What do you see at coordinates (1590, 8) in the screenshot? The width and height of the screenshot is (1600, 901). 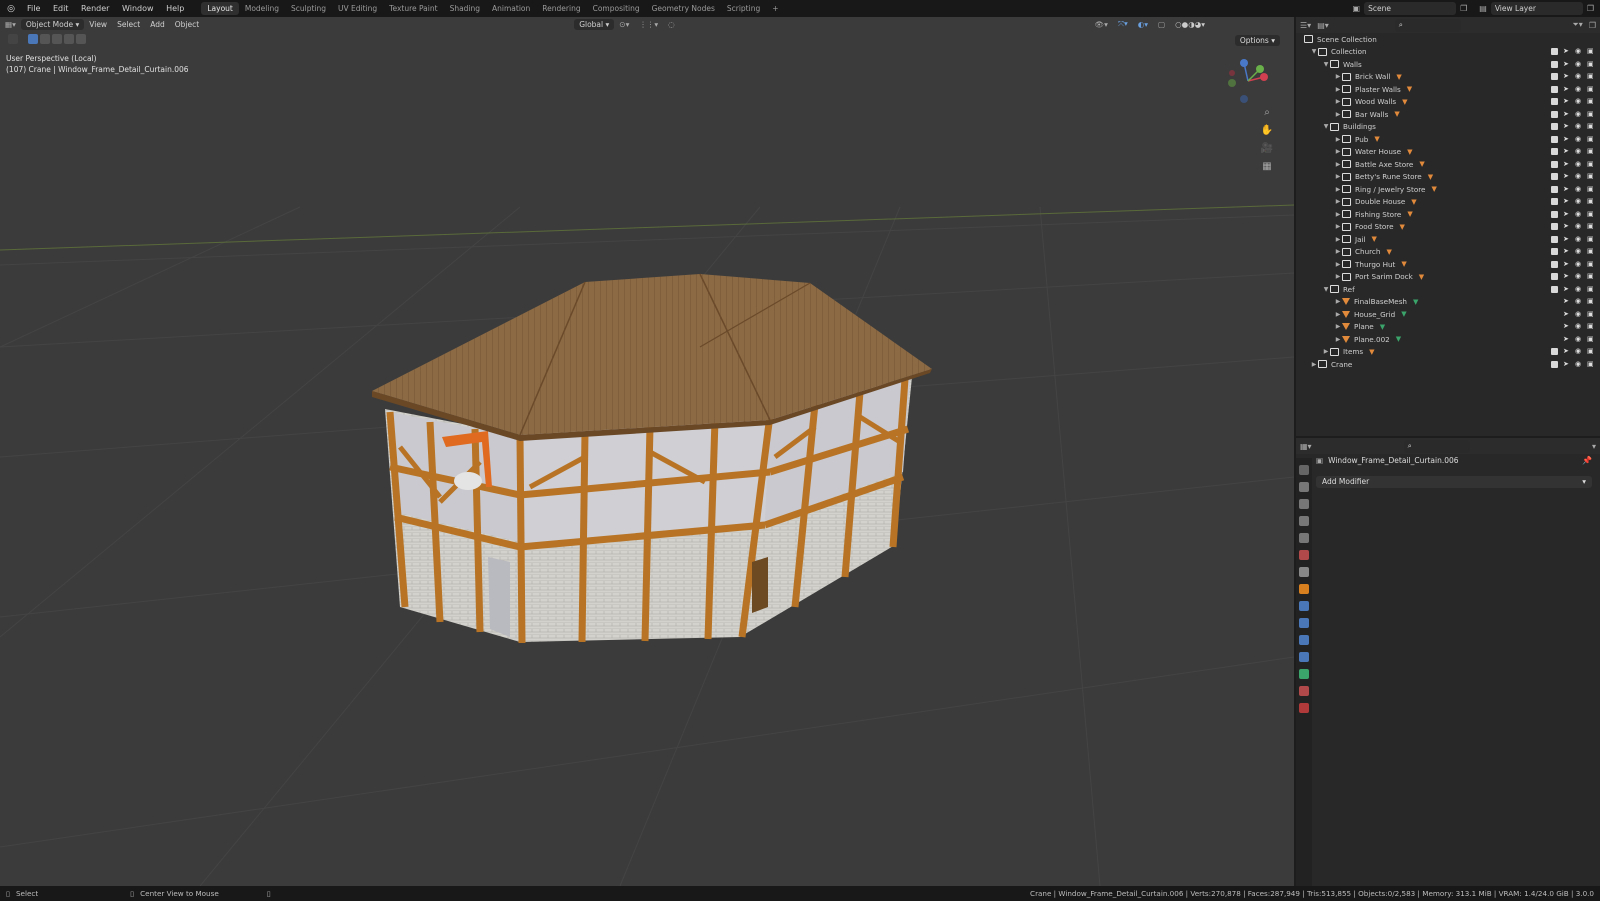 I see `copy-view-layer-icon: ❐` at bounding box center [1590, 8].